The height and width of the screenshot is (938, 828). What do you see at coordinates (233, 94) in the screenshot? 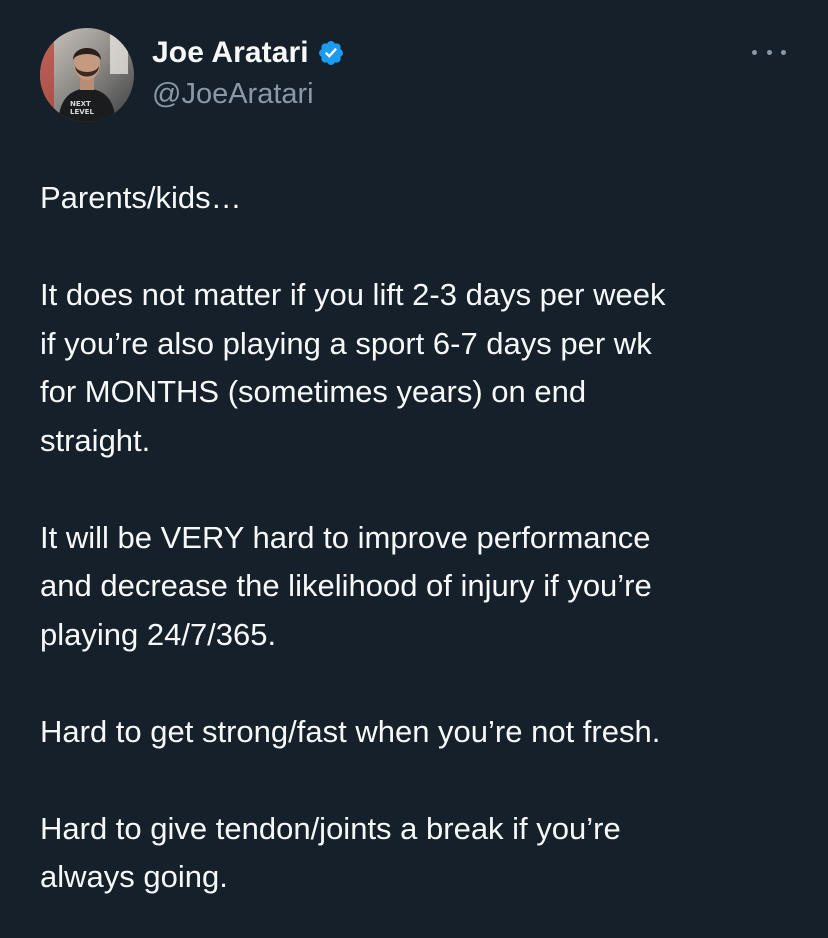
I see `author-handle: @JoeAratari` at bounding box center [233, 94].